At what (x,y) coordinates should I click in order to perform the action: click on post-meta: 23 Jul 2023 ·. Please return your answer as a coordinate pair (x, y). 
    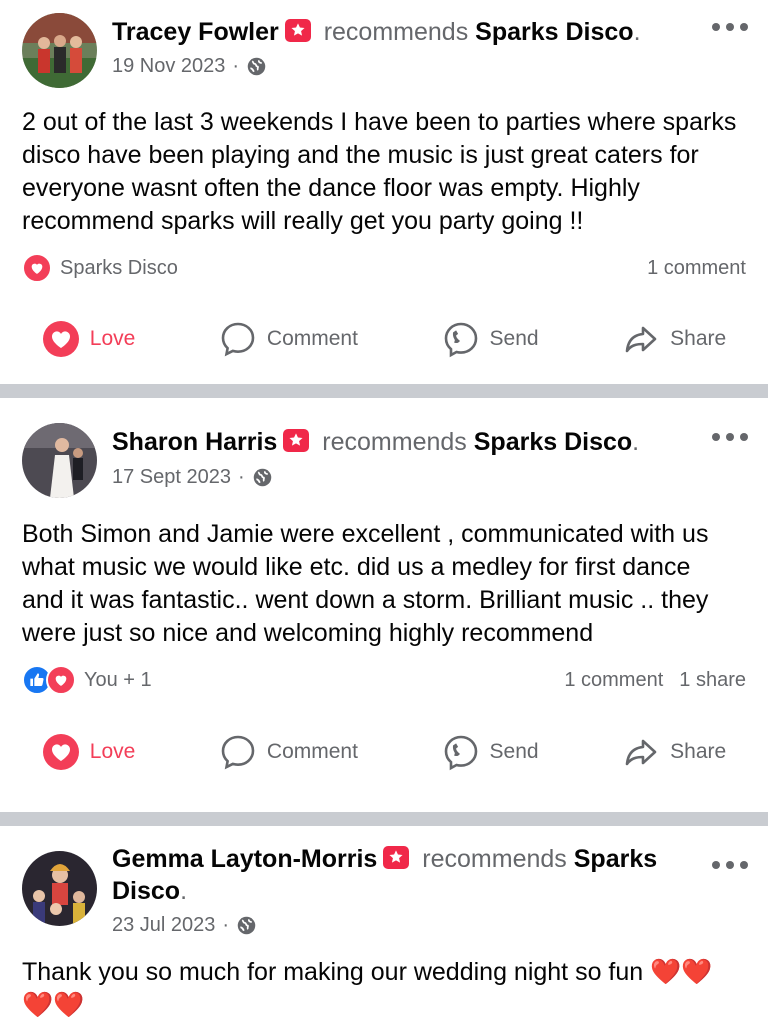
    Looking at the image, I should click on (184, 925).